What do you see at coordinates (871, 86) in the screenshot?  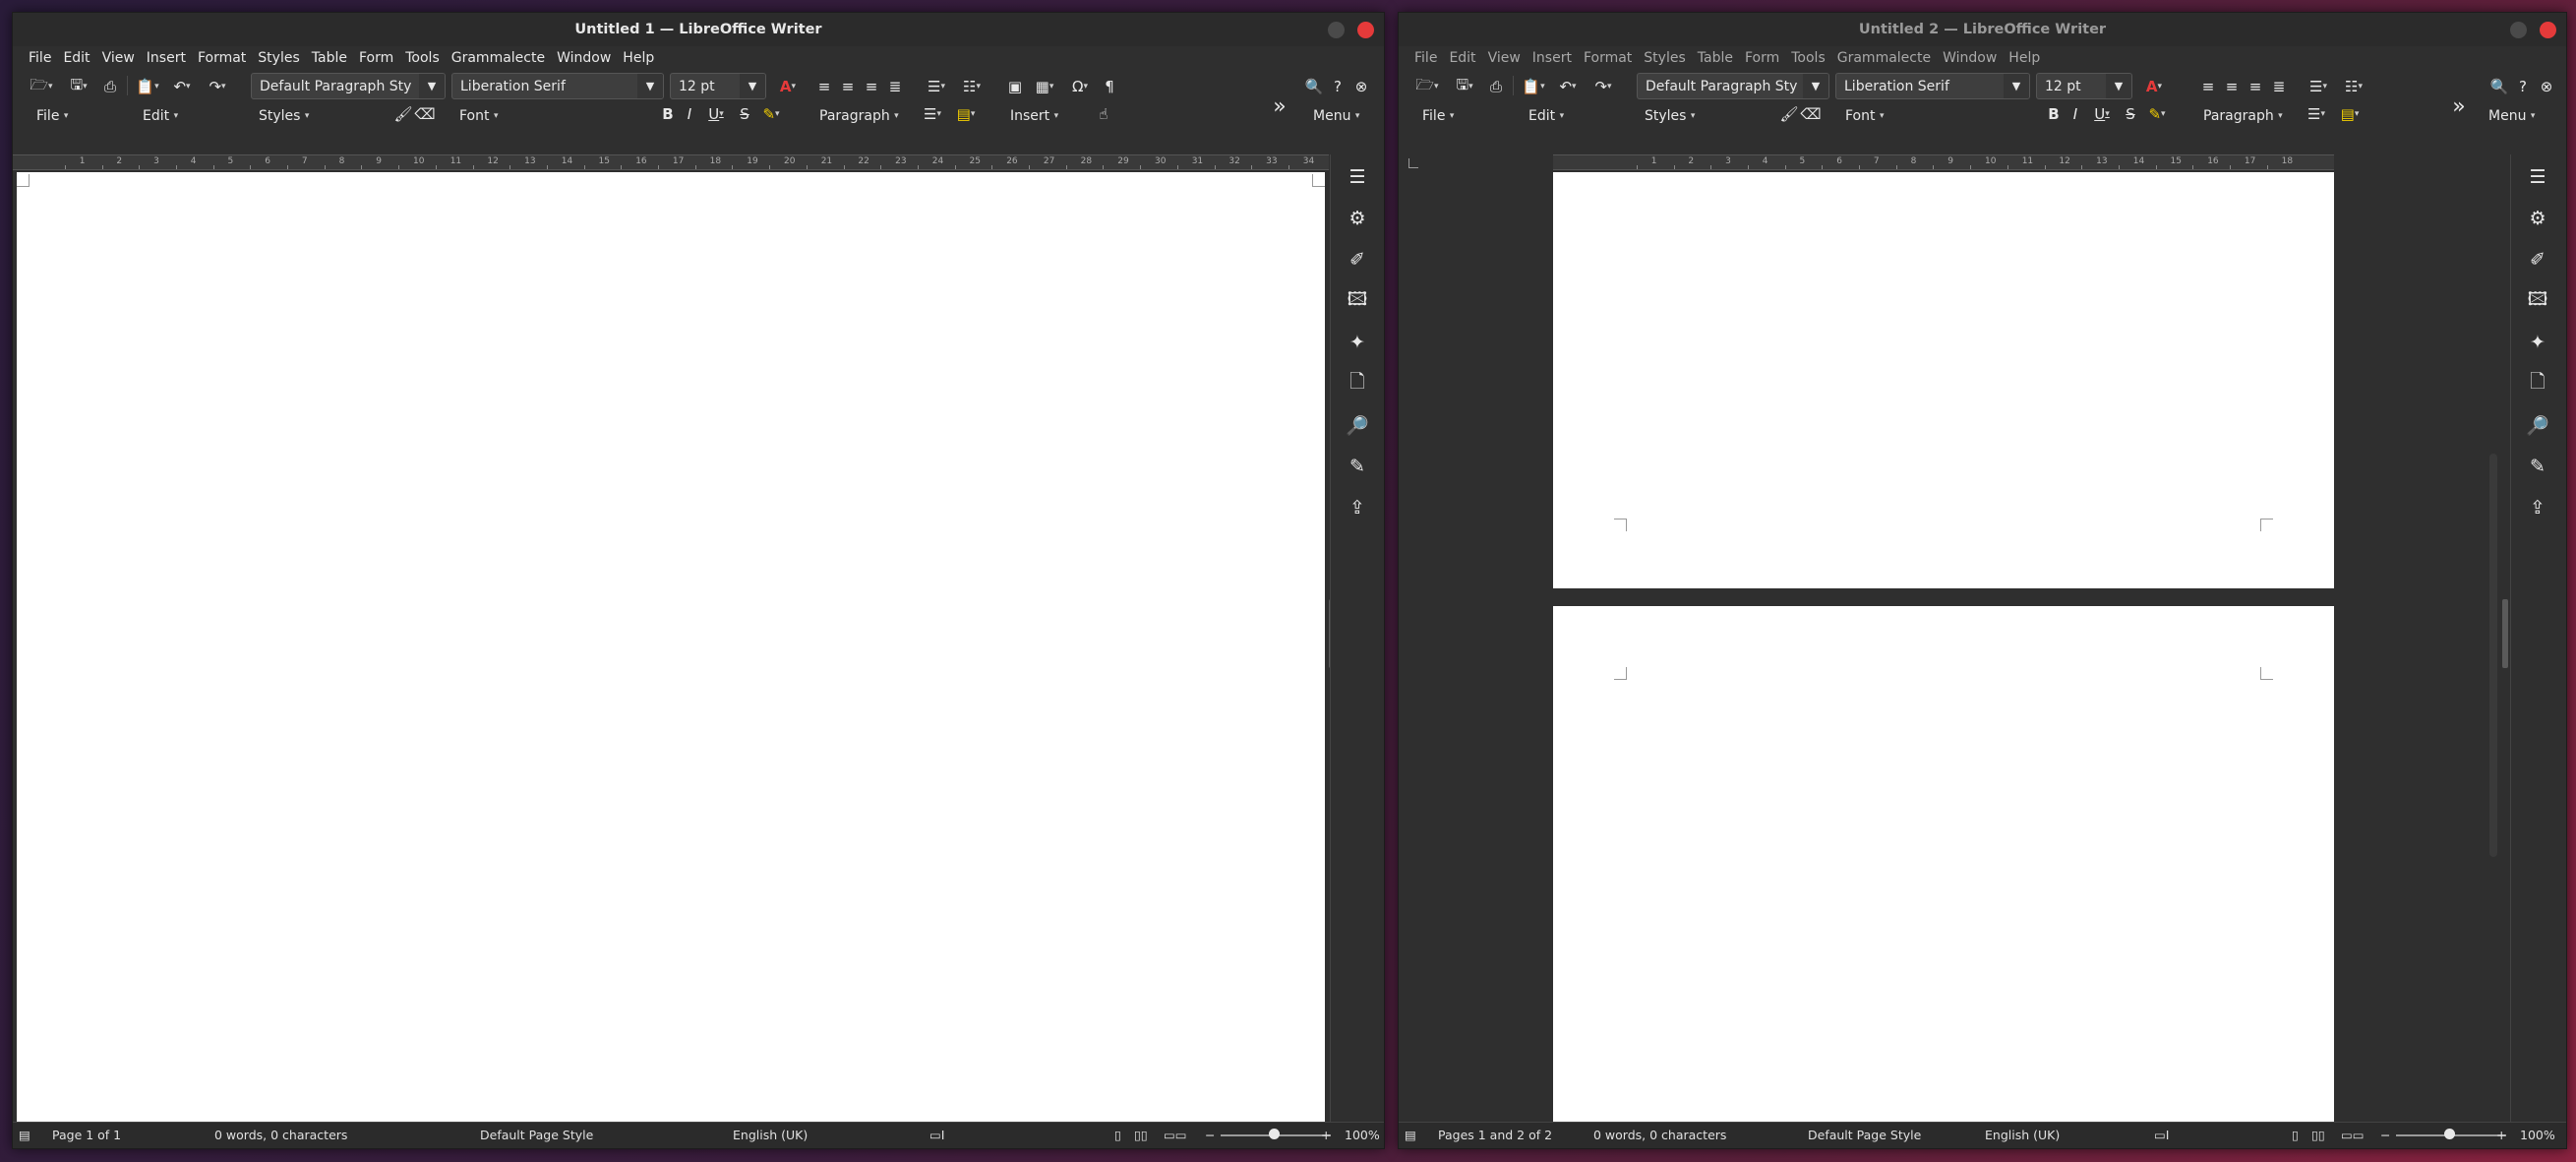 I see `align-right-icon: ≡` at bounding box center [871, 86].